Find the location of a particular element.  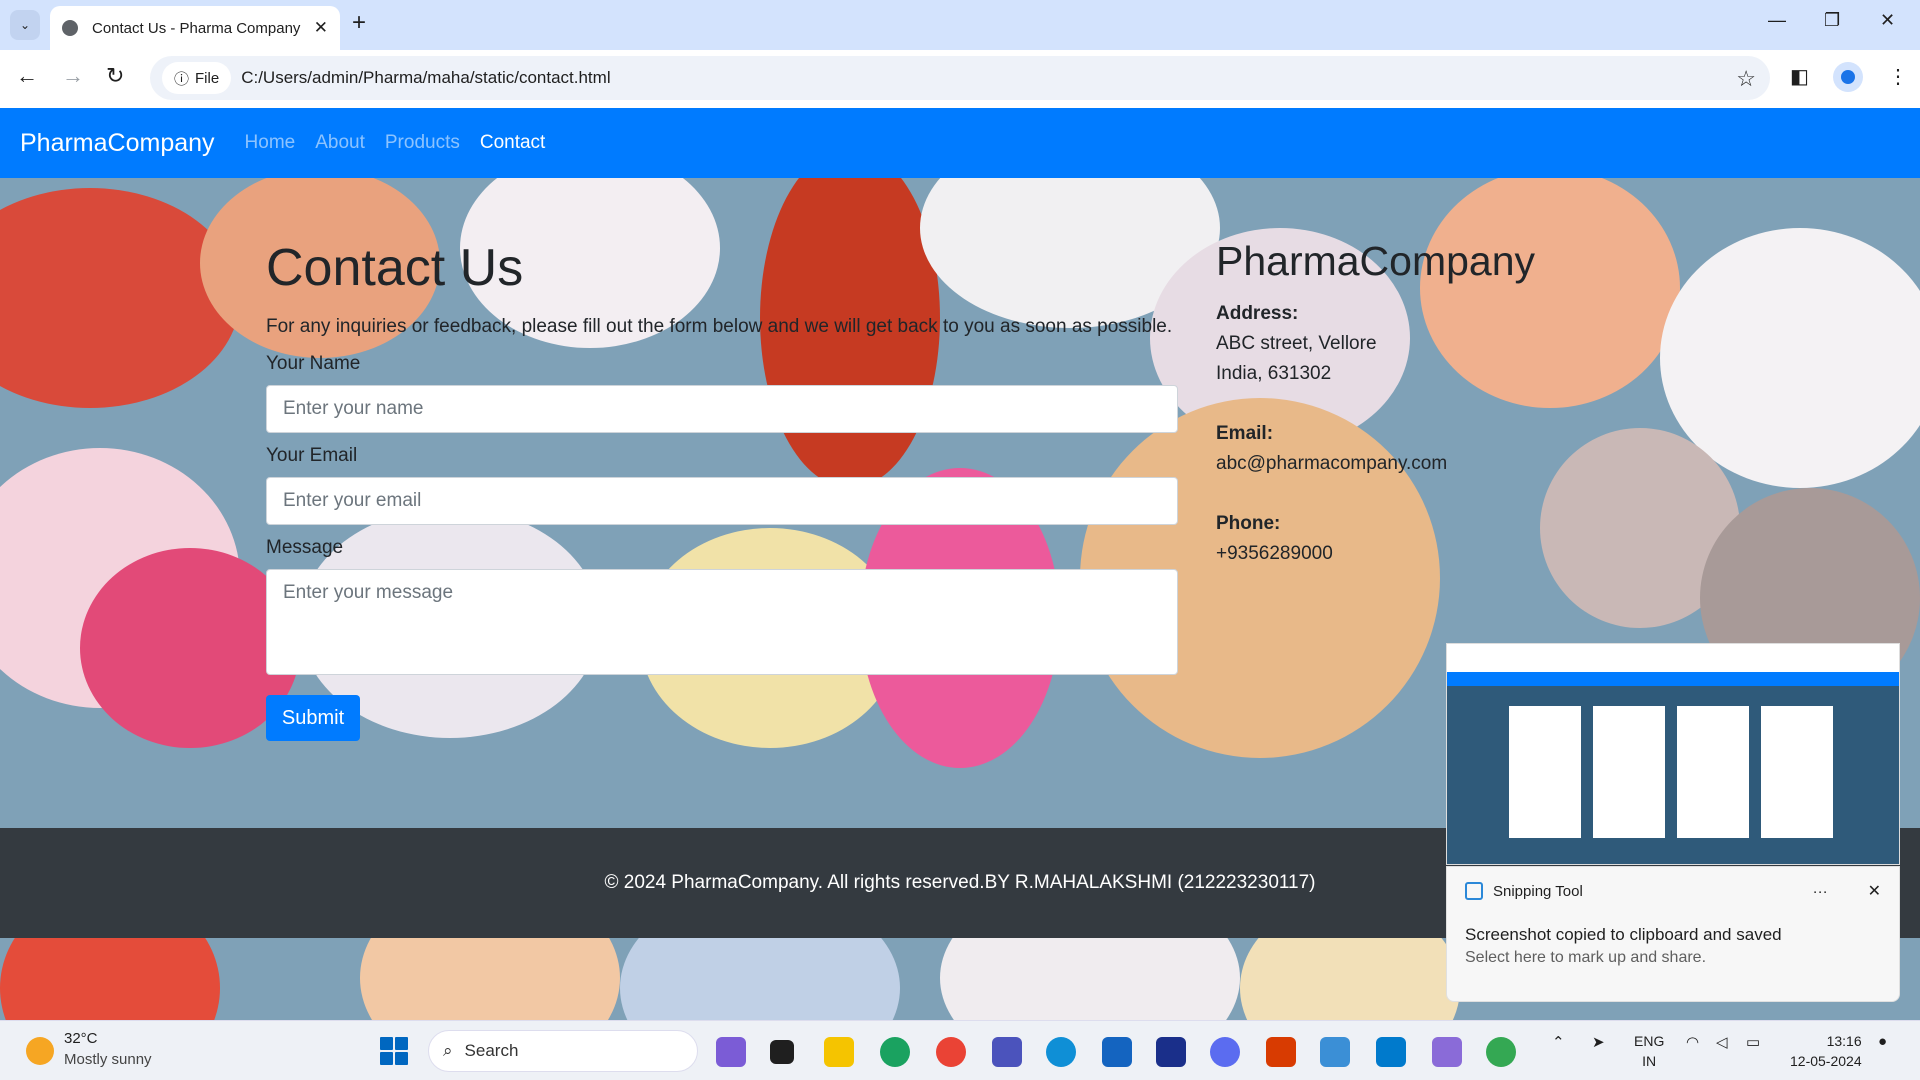

profile-avatar is located at coordinates (1848, 77).